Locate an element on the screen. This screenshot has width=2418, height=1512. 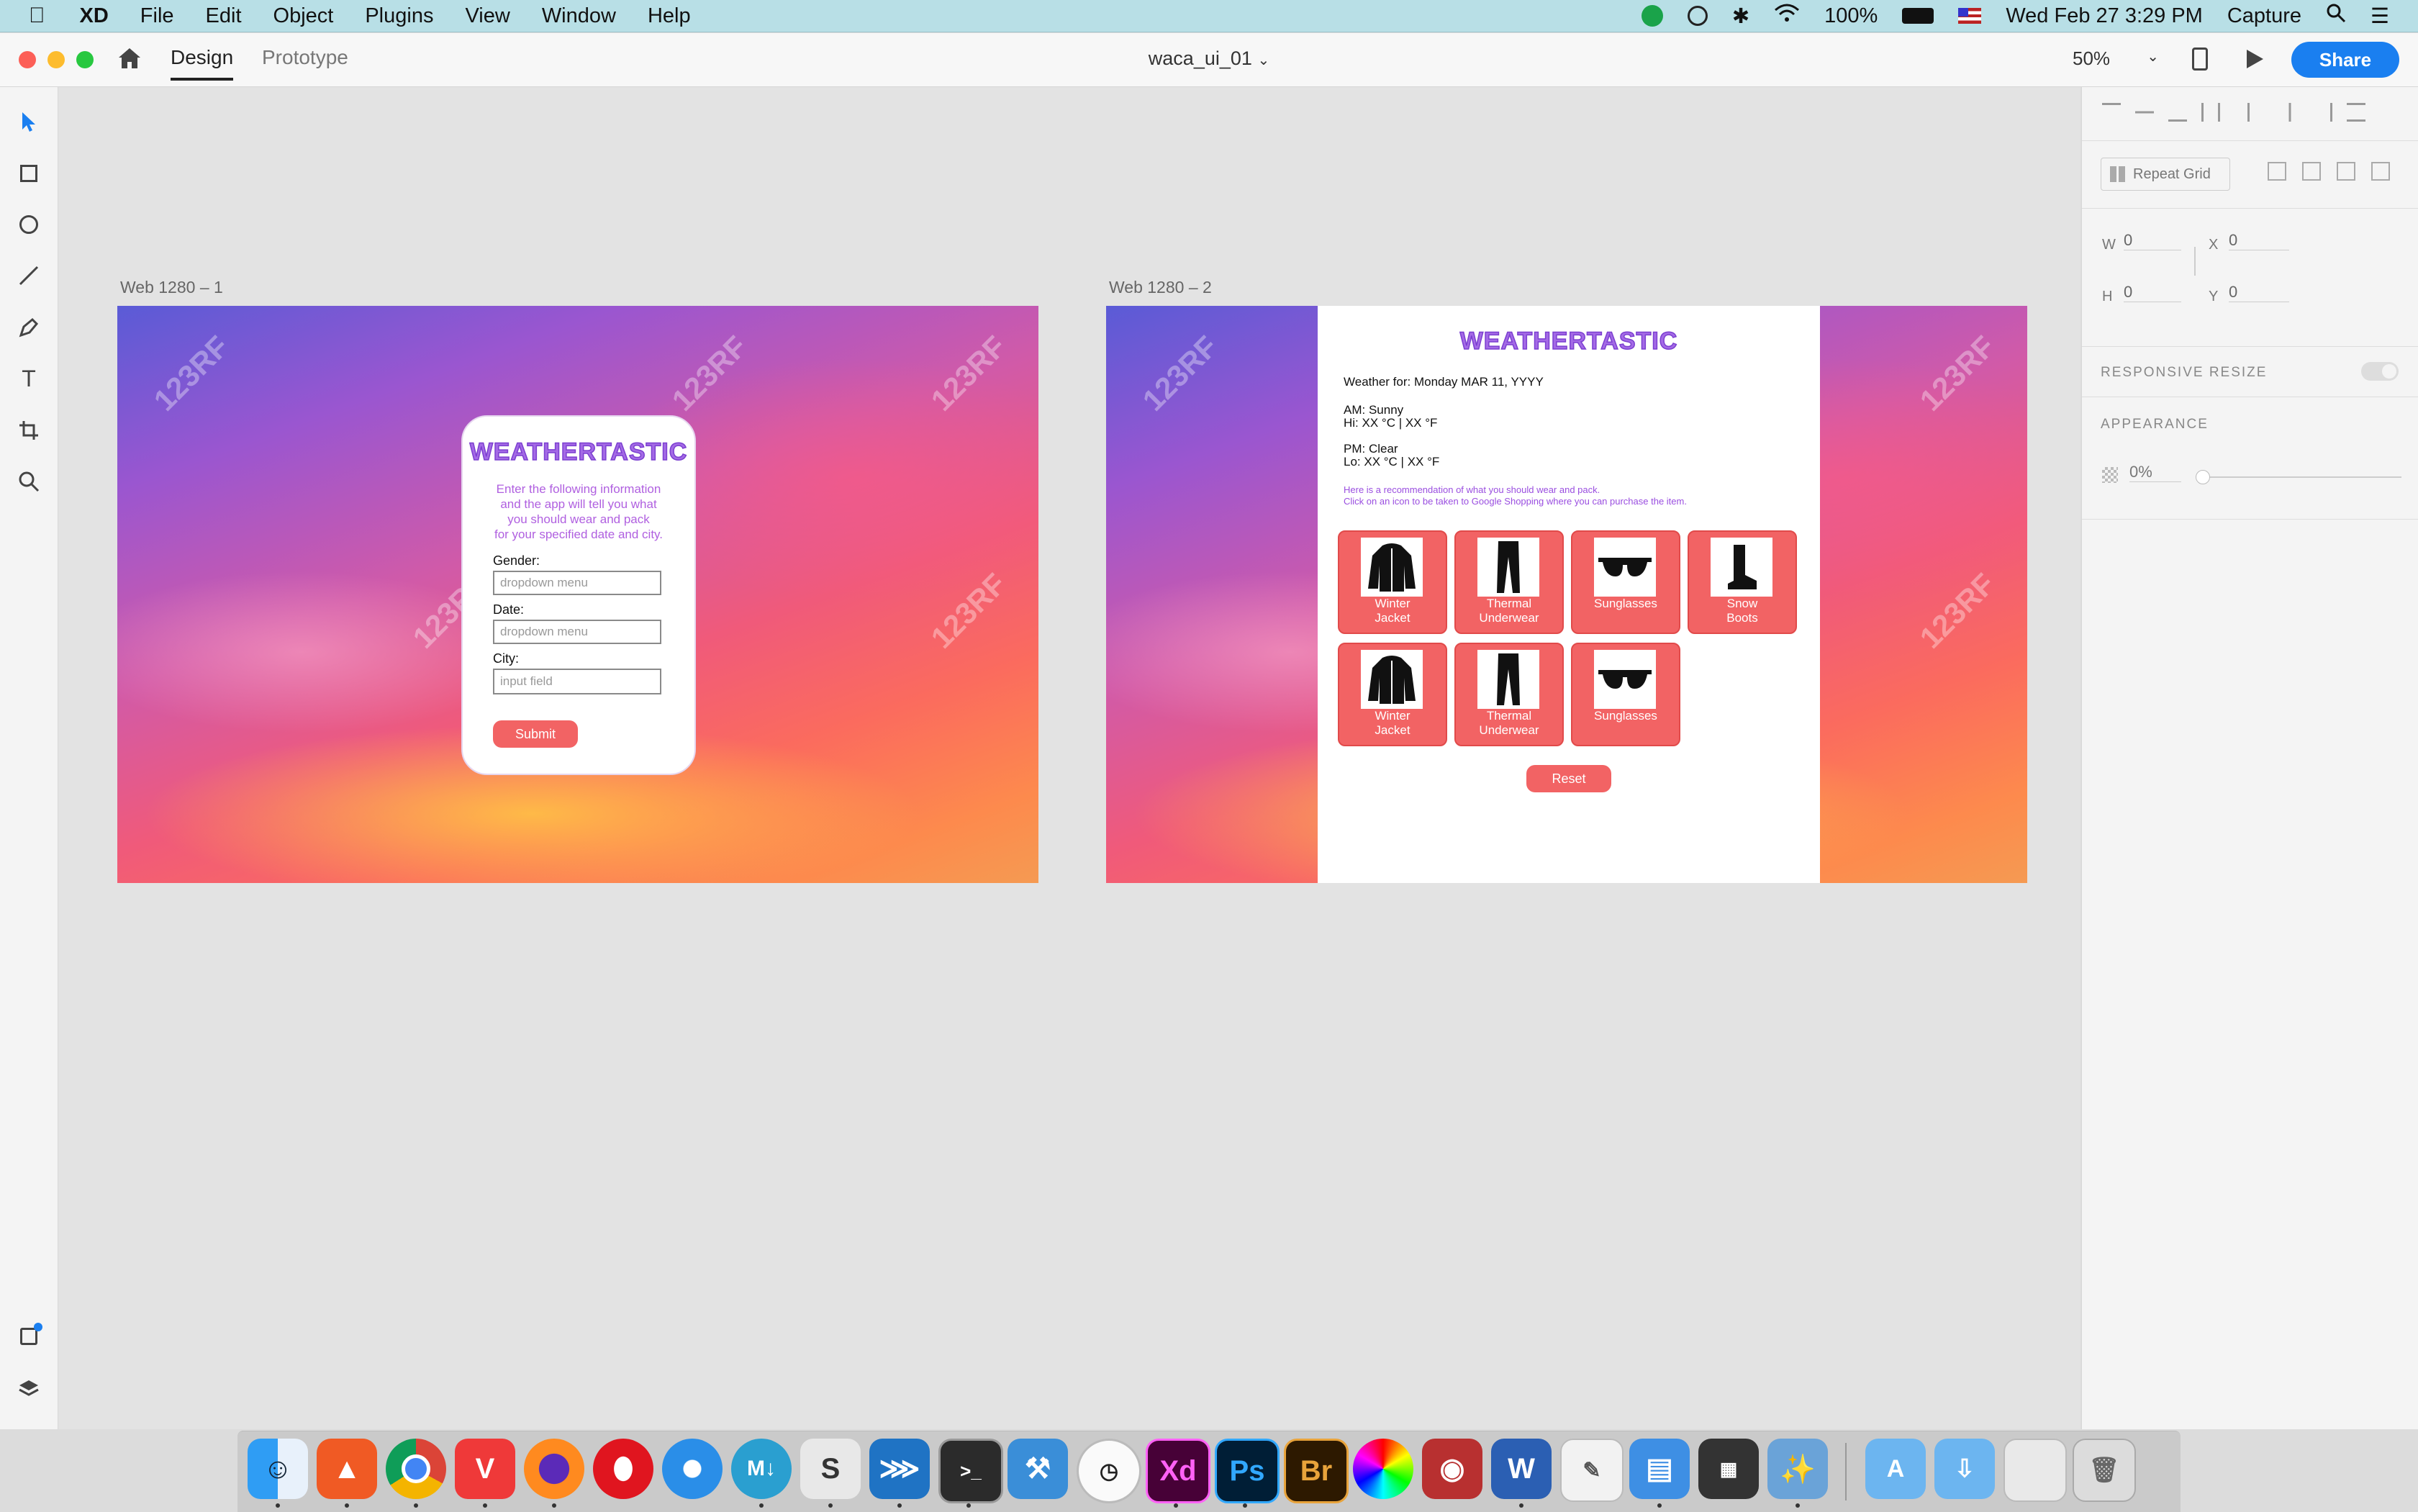
preview-icon: ✨ is located at coordinates (1797, 1469).